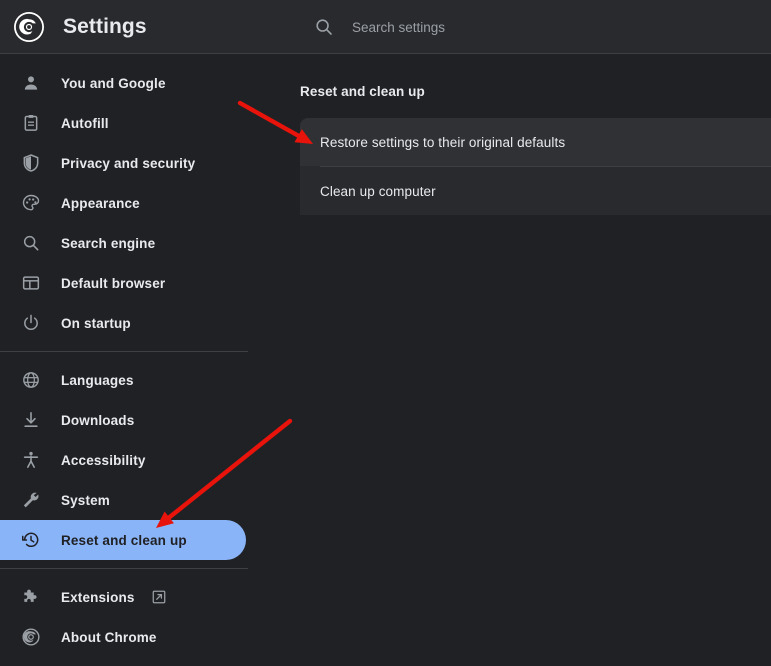 Image resolution: width=771 pixels, height=666 pixels. I want to click on shield-icon, so click(31, 163).